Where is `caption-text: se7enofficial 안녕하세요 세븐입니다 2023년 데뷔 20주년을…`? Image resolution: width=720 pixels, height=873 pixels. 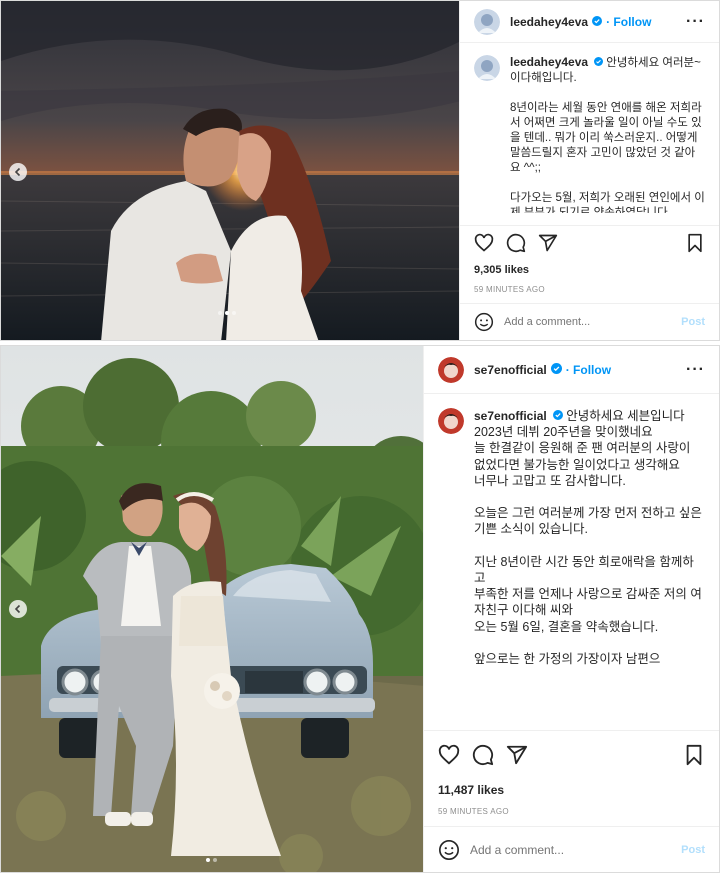 caption-text: se7enofficial 안녕하세요 세븐입니다 2023년 데뷔 20주년을… is located at coordinates (589, 567).